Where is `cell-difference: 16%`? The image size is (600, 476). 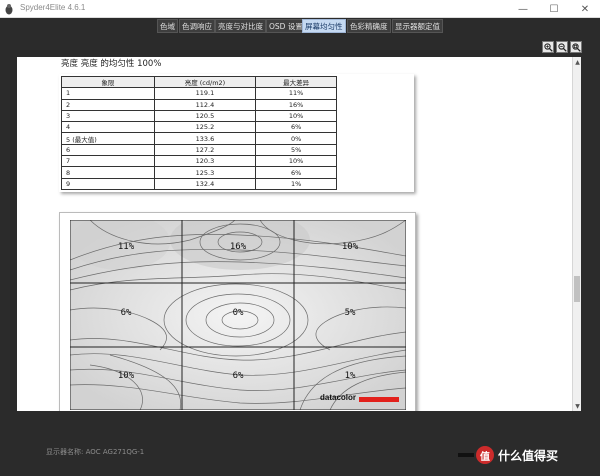 cell-difference: 16% is located at coordinates (296, 104).